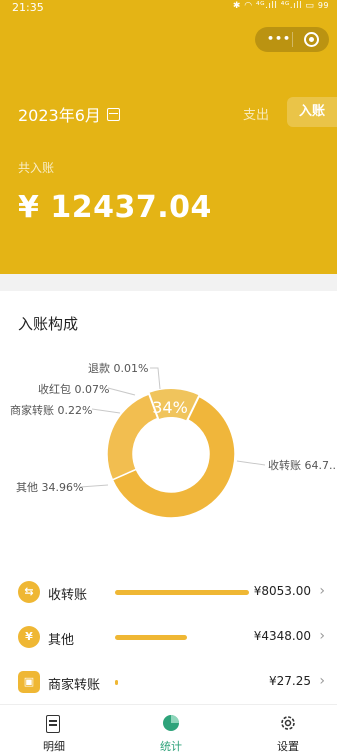 This screenshot has height=753, width=337. Describe the element at coordinates (168, 9) in the screenshot. I see `status-bar: 21:35 ✱ ◠ ⁴ᴳ.ıll ⁴ᴳ.ıll ▭ 99` at that location.